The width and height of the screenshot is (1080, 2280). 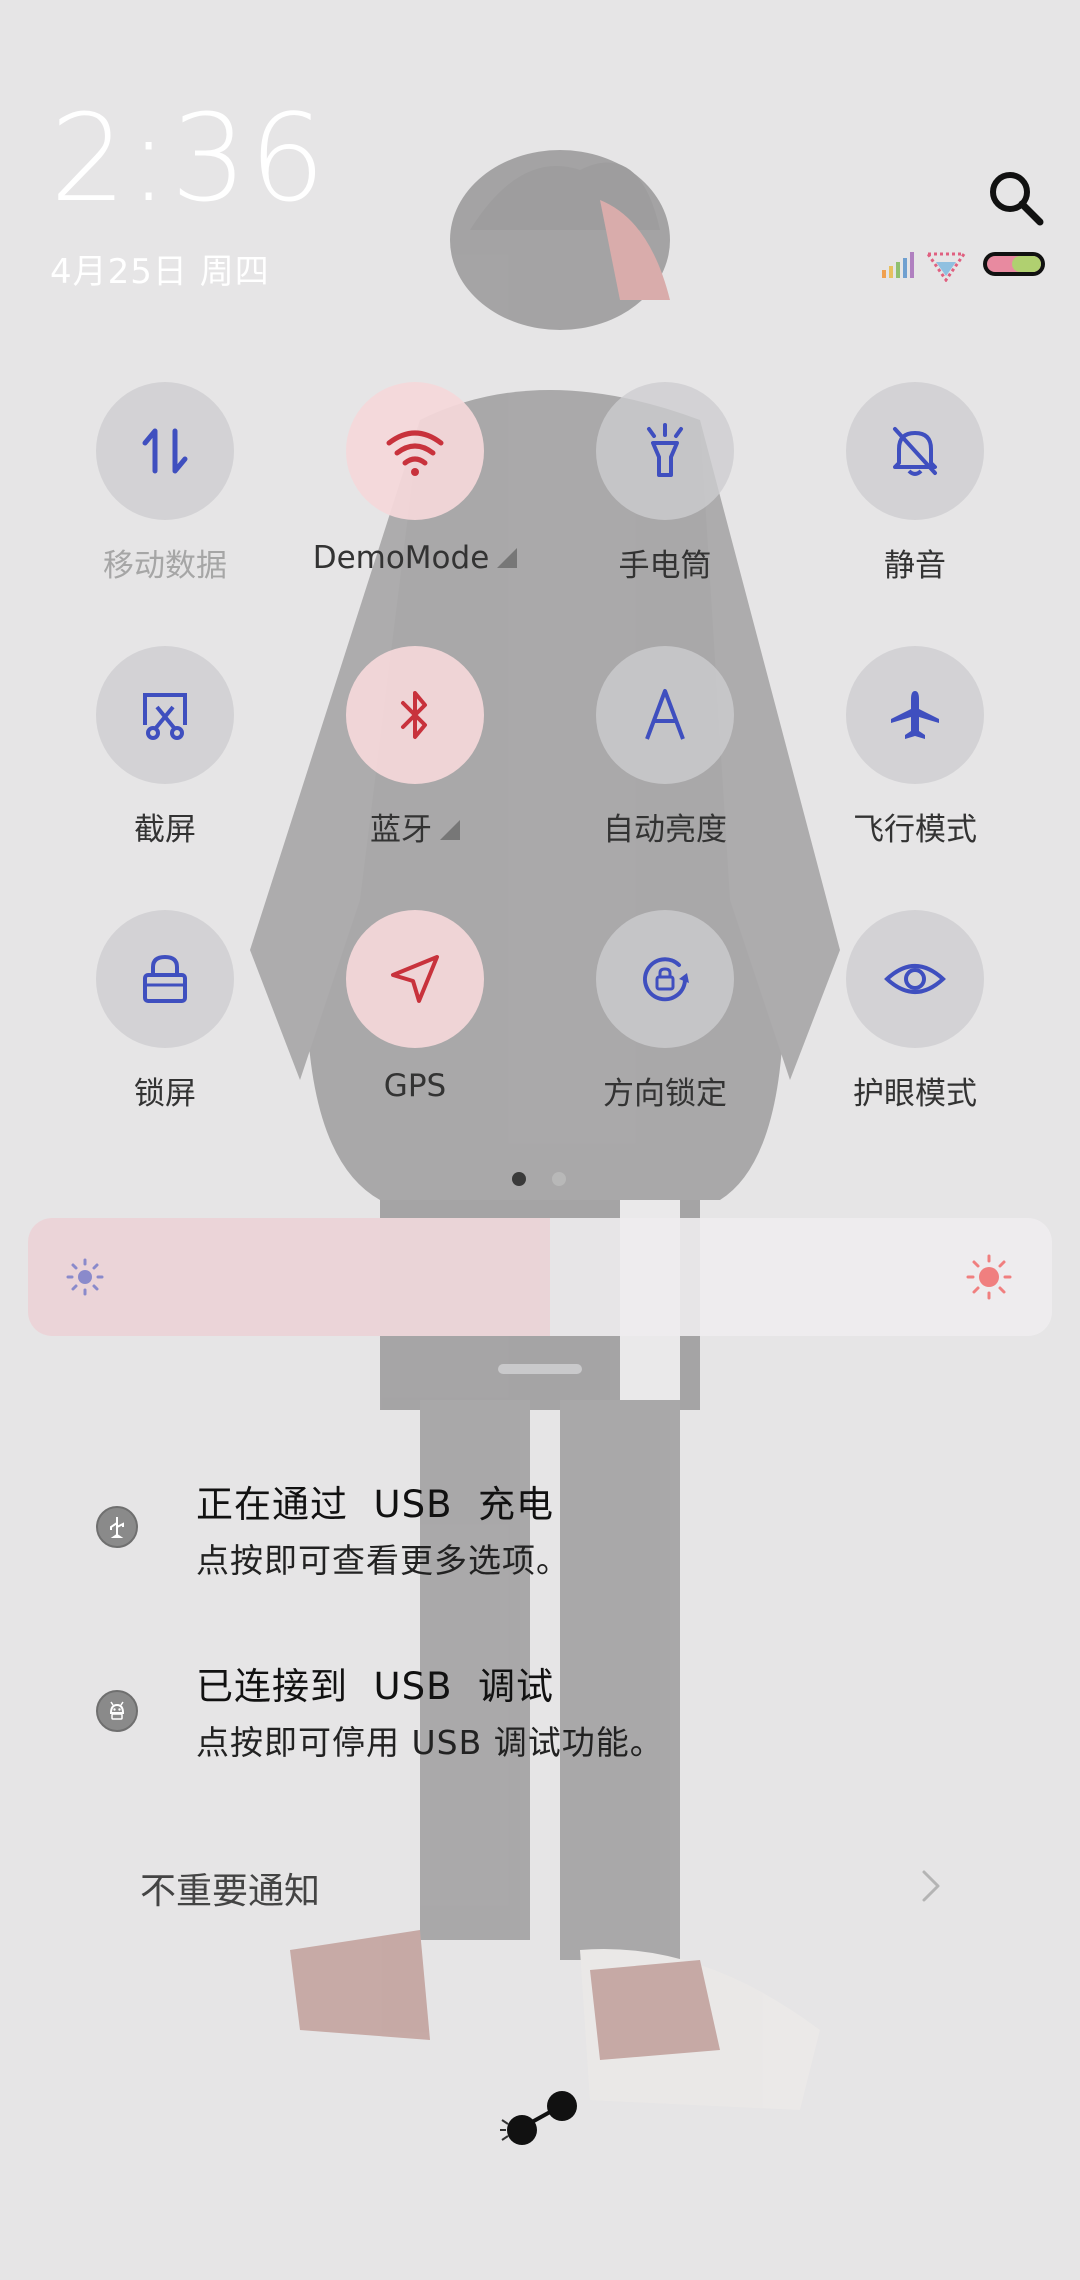 I want to click on tile-gps: GPS, so click(x=415, y=1010).